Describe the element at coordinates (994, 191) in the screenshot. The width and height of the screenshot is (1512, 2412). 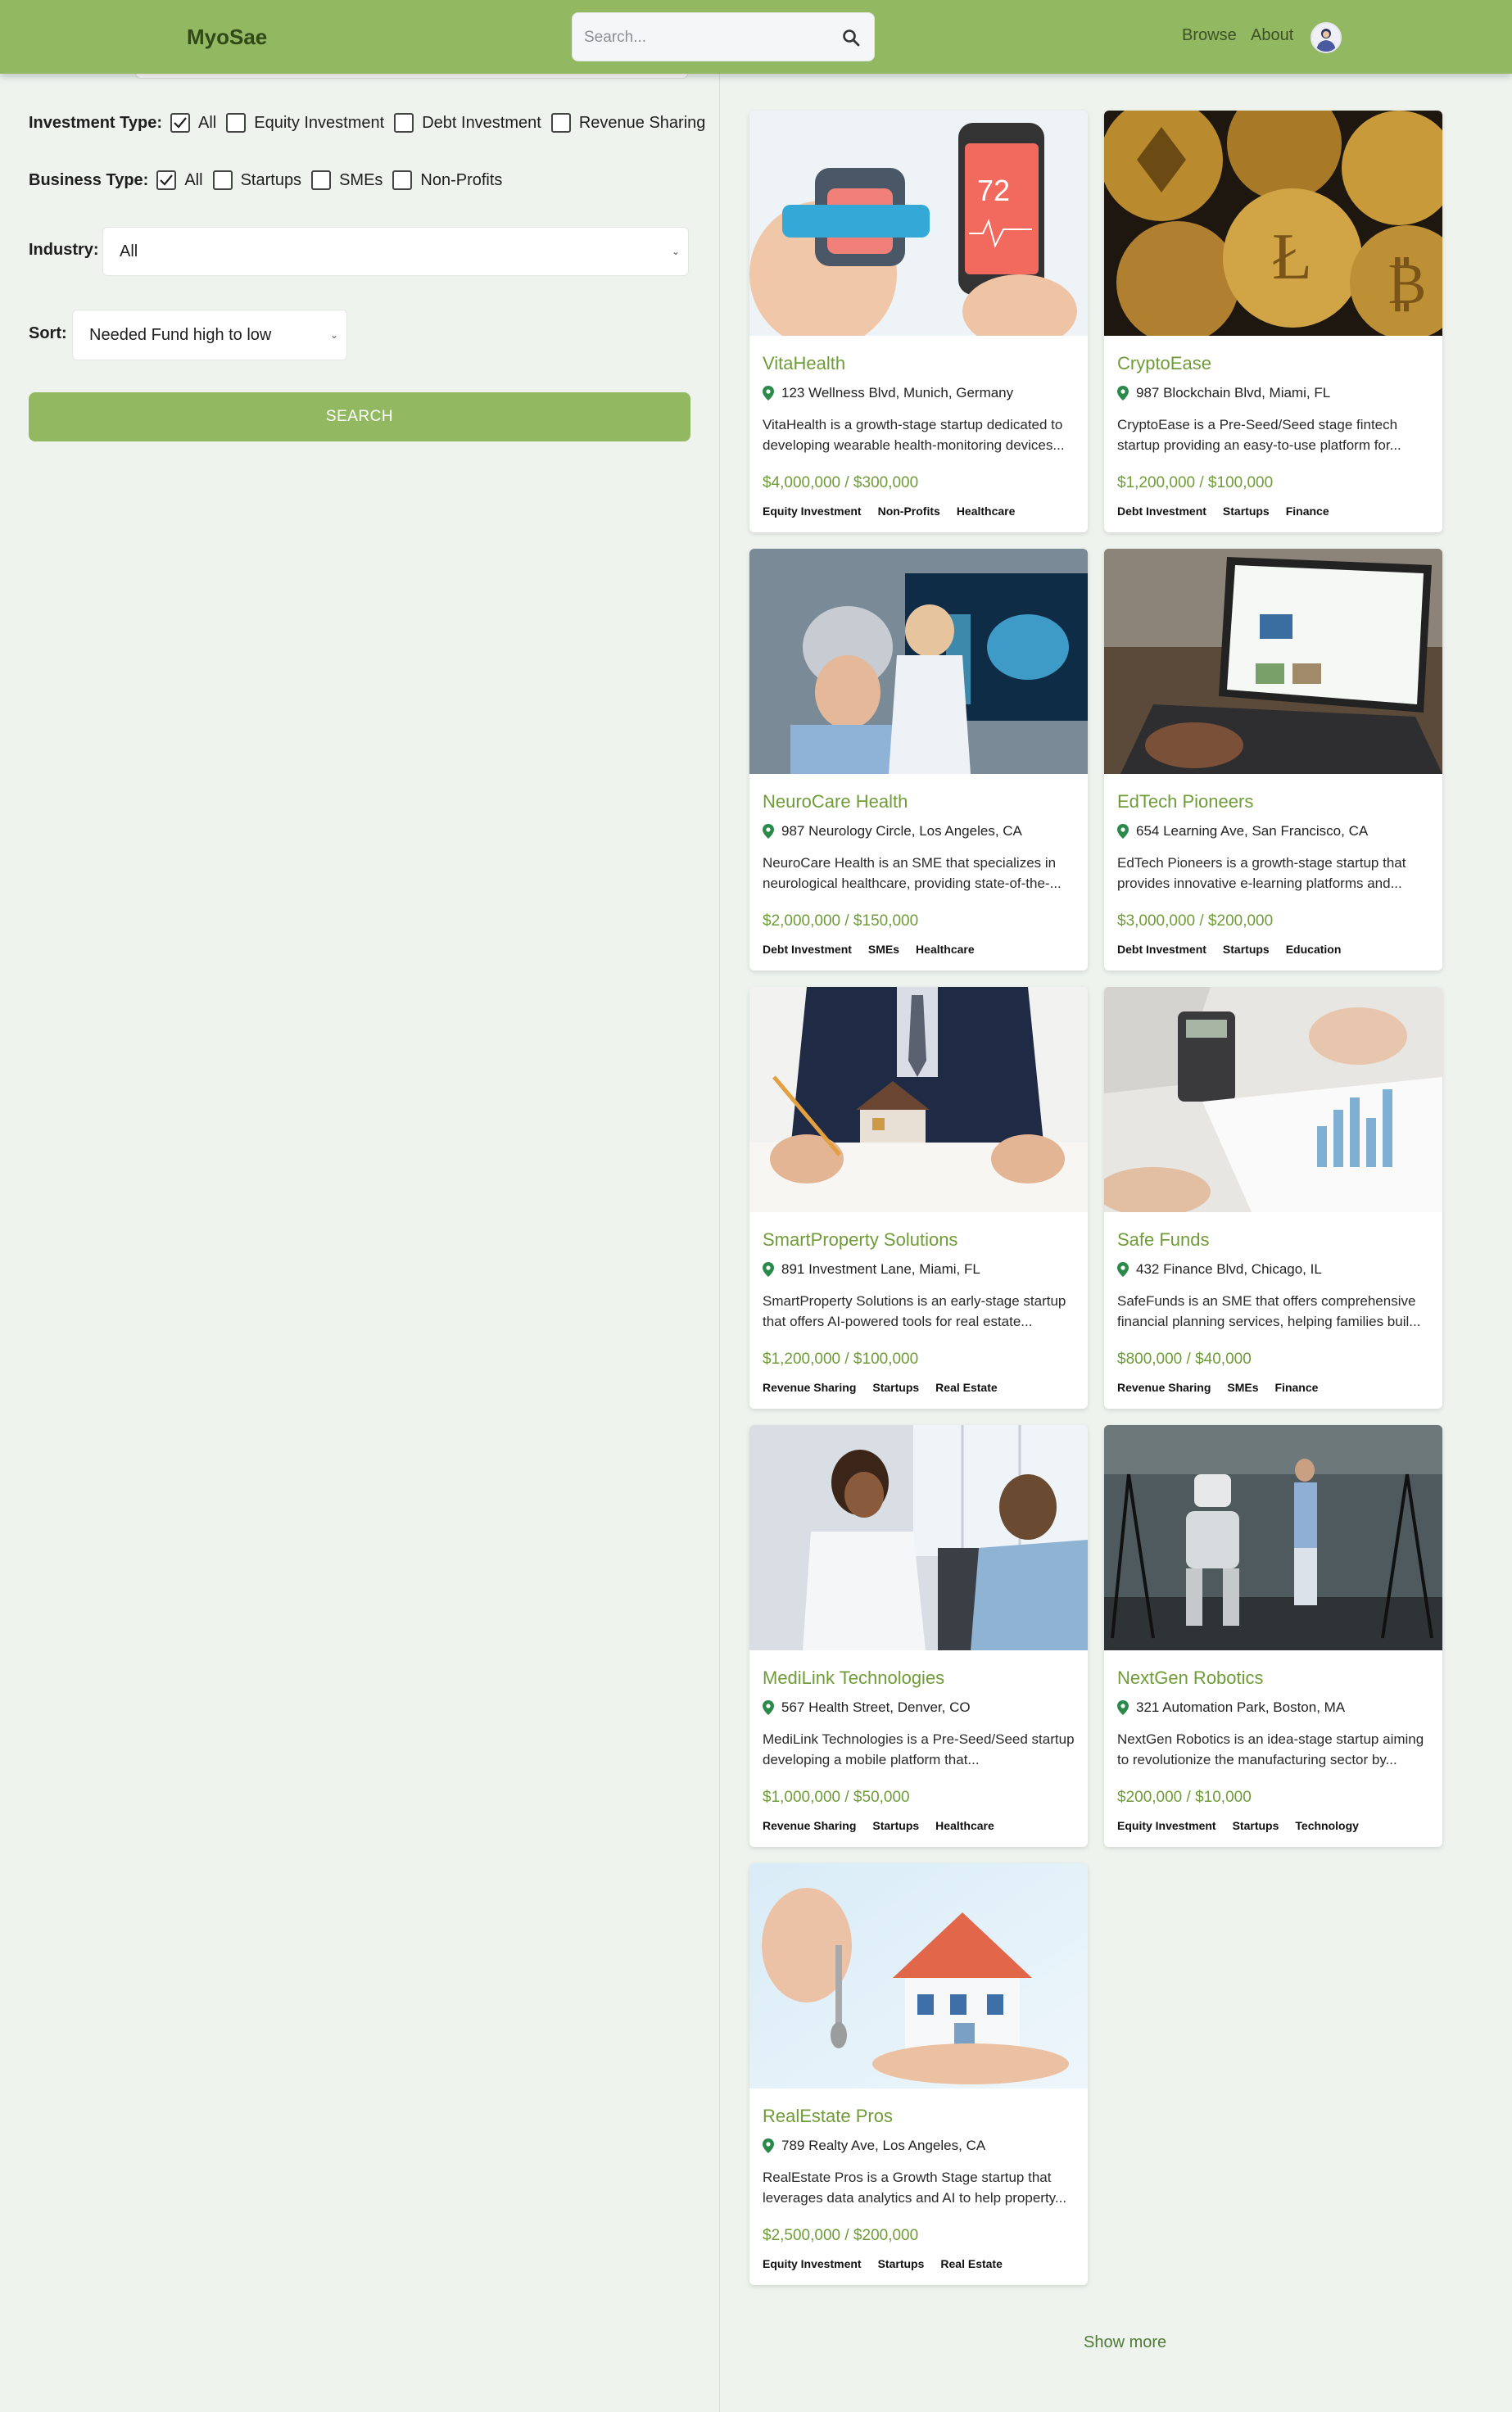
I see `svg-text: 72` at that location.